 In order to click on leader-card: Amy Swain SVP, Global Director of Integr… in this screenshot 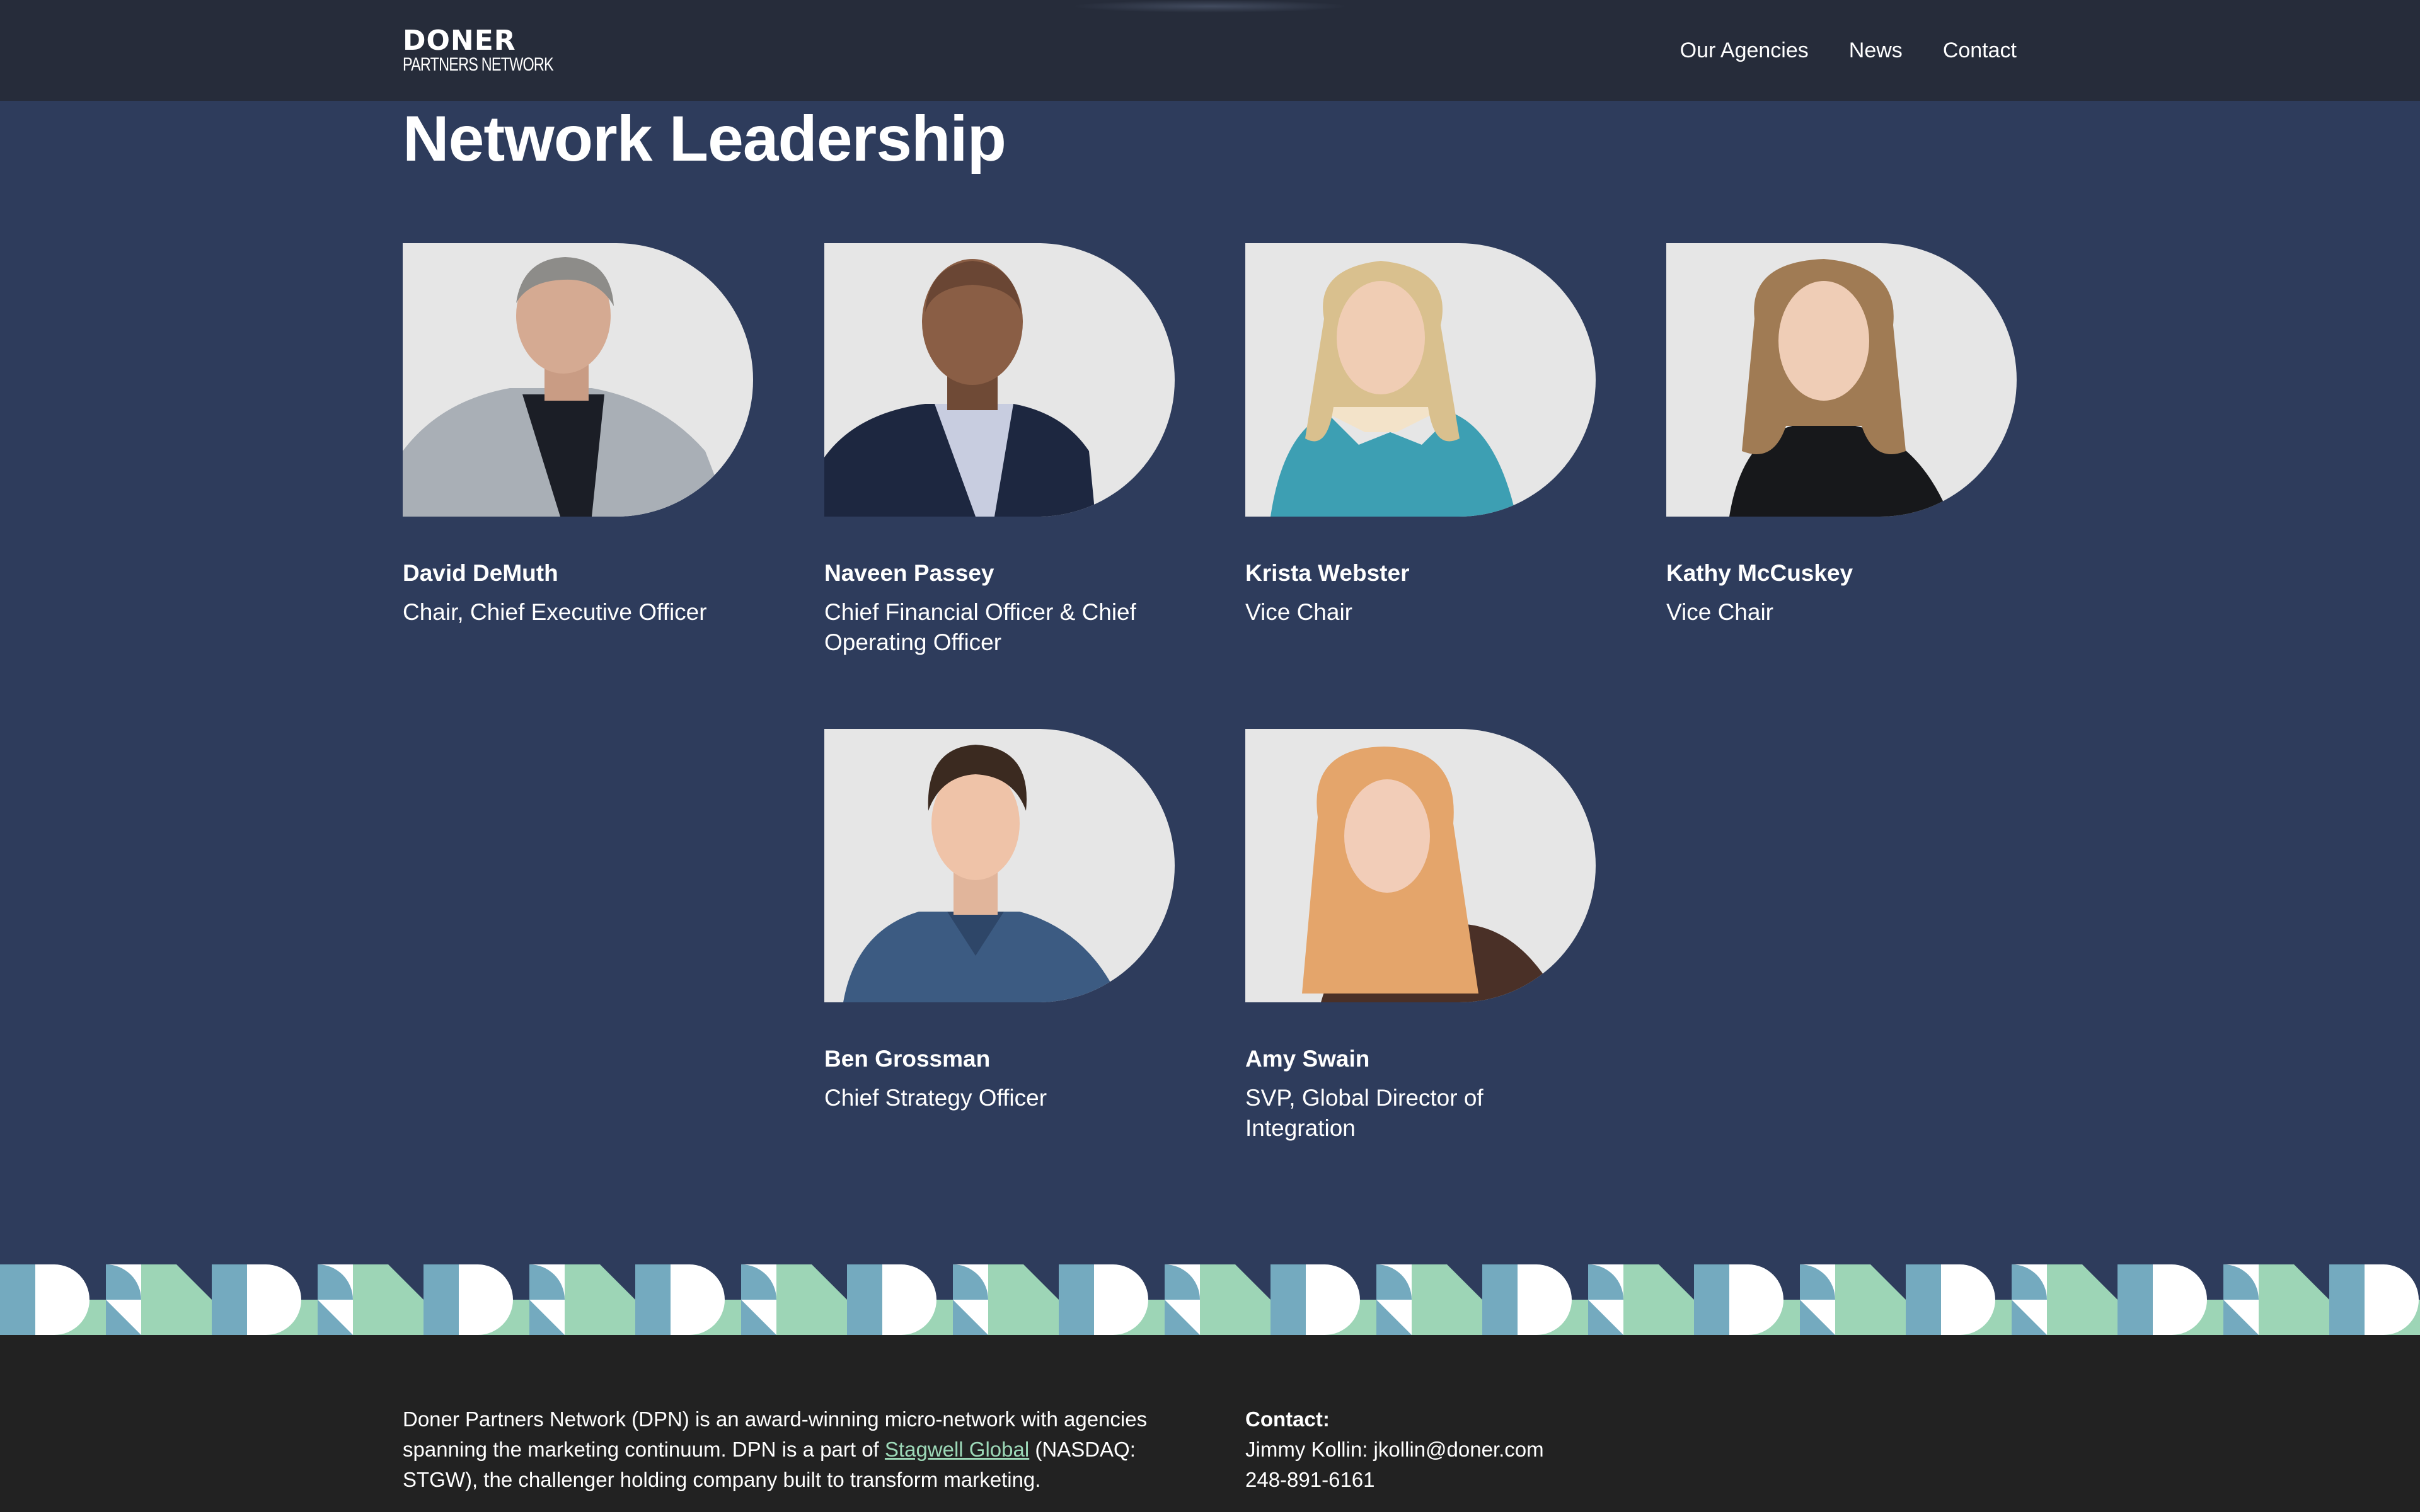, I will do `click(1422, 936)`.